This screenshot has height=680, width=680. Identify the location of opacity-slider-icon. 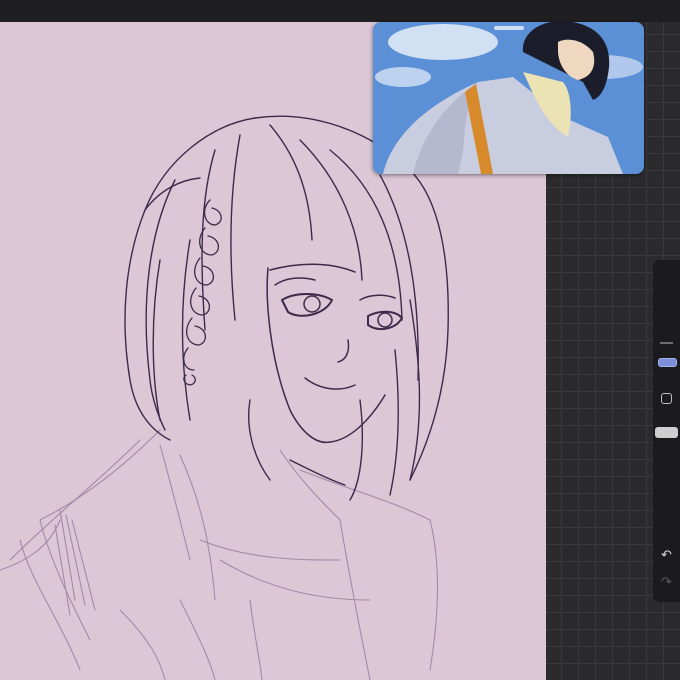
(666, 432).